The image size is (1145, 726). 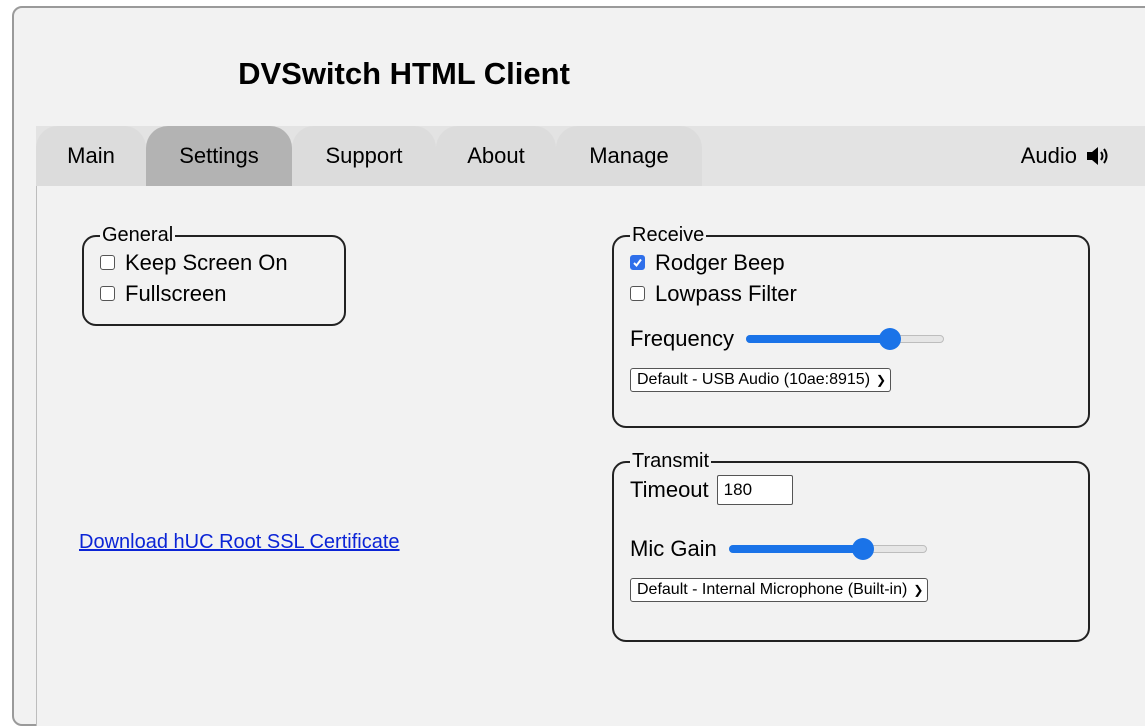 I want to click on receive-device-wrap: Default - USB Audio (10ae:8915) ❯, so click(x=852, y=380).